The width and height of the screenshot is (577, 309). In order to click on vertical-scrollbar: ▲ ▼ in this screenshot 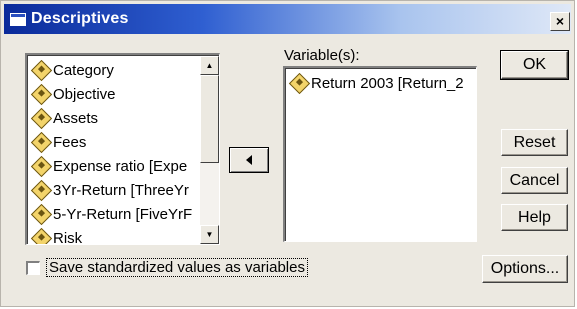, I will do `click(209, 150)`.